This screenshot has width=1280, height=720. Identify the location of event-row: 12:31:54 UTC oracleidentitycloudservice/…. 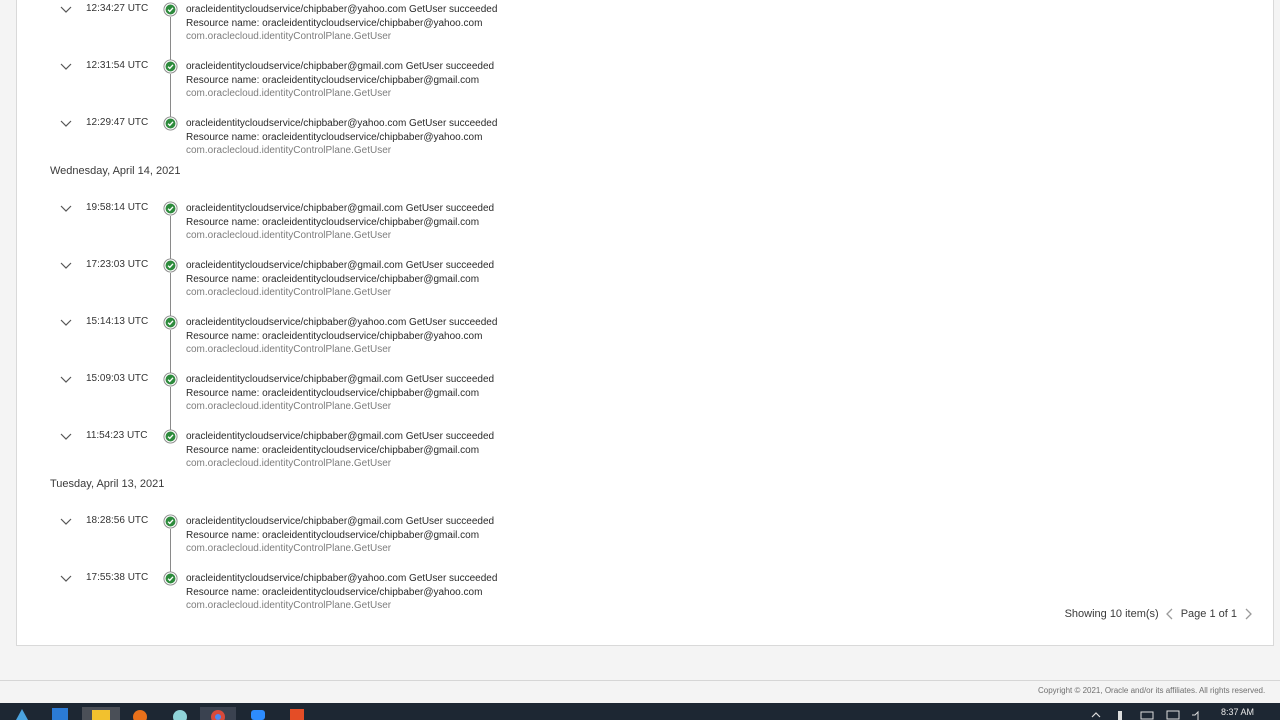
(367, 67).